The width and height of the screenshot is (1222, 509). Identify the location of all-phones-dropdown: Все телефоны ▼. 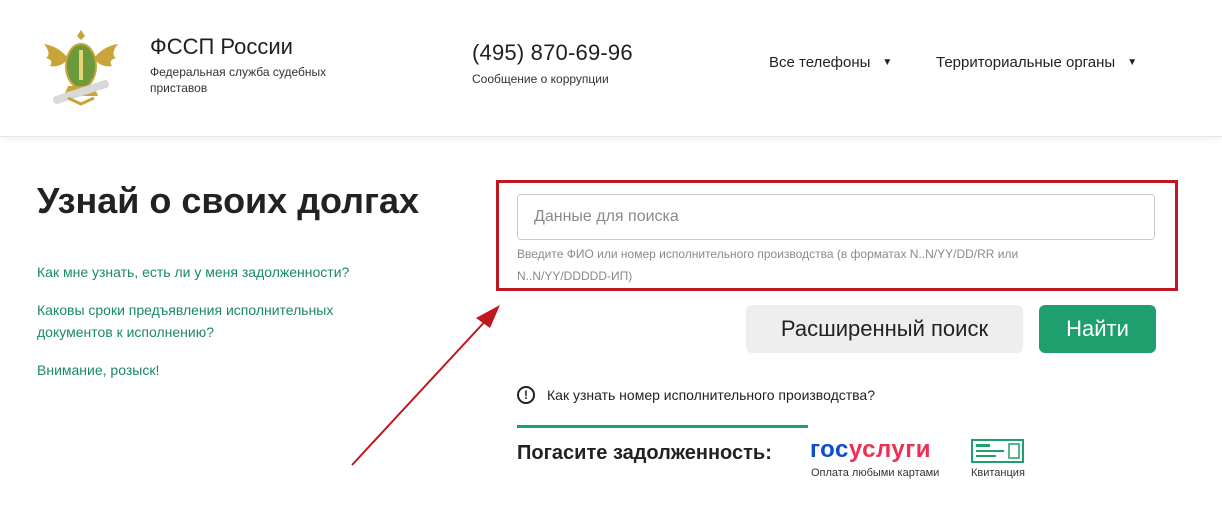
(830, 62).